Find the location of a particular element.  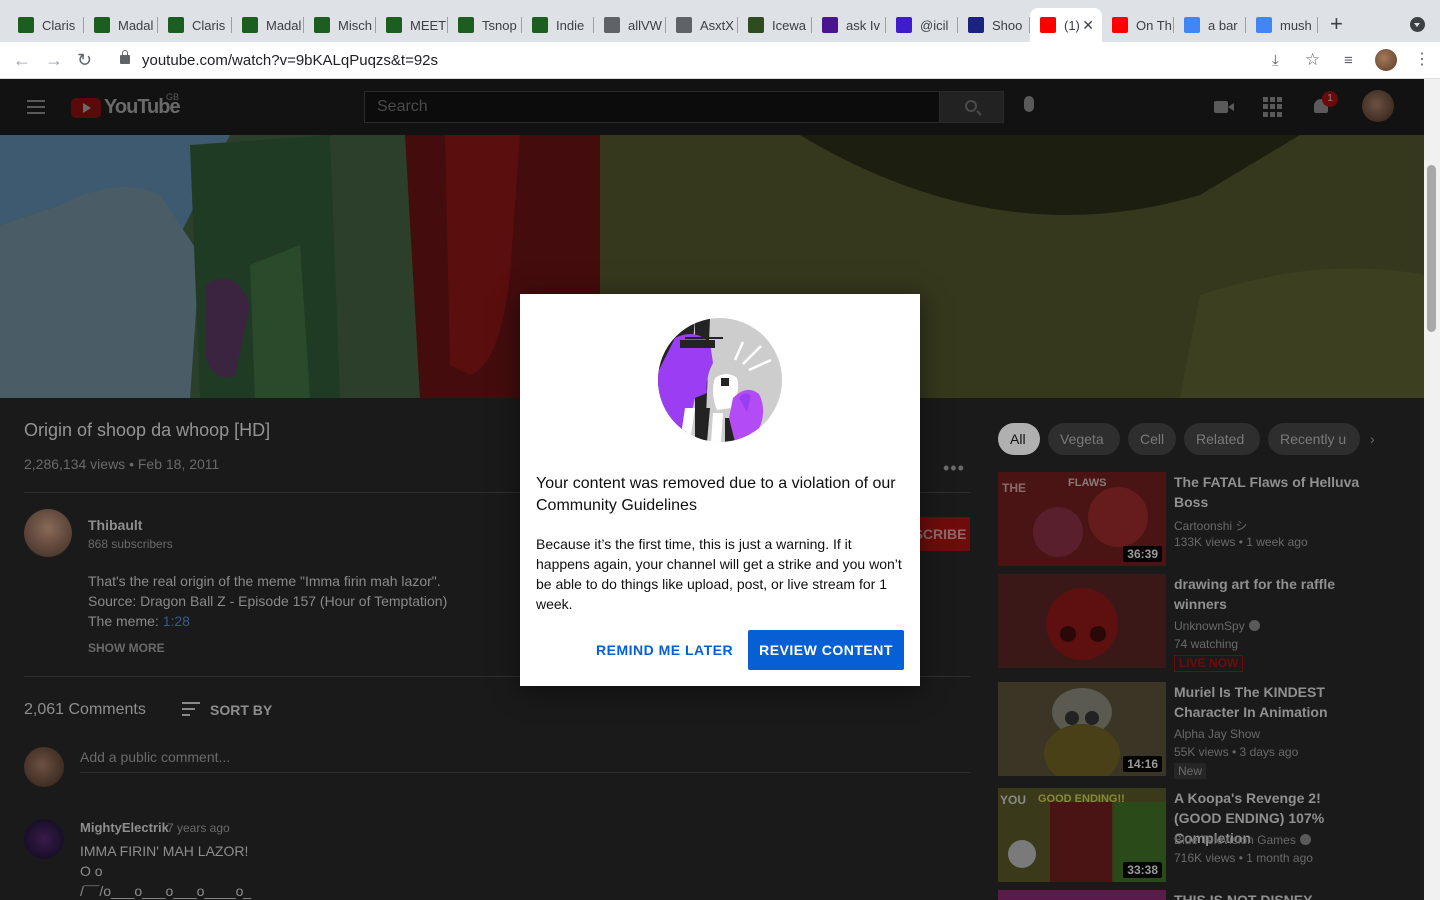

browser-tab: @icil is located at coordinates (922, 25).